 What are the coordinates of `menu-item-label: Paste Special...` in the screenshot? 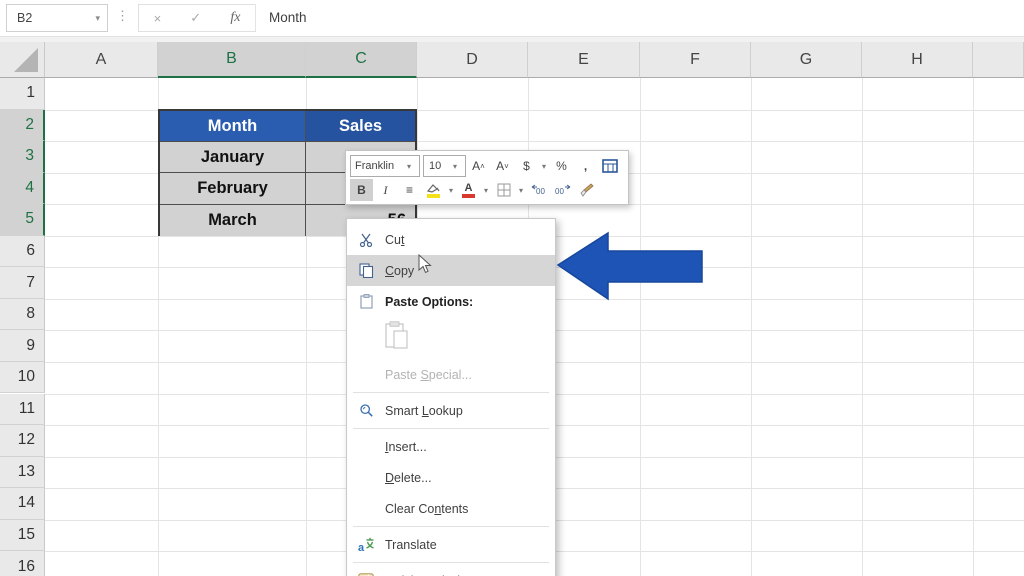 It's located at (428, 374).